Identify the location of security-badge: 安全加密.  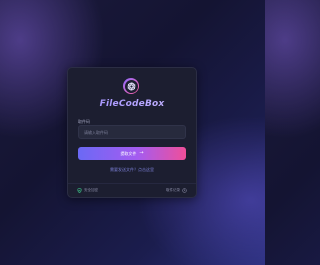
(87, 190).